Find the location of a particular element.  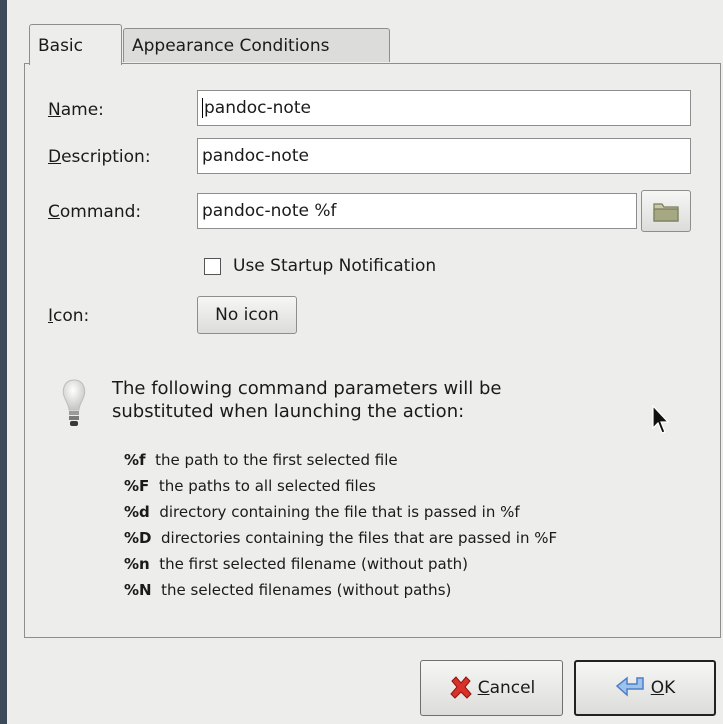

icon-picker-button: No icon is located at coordinates (247, 315).